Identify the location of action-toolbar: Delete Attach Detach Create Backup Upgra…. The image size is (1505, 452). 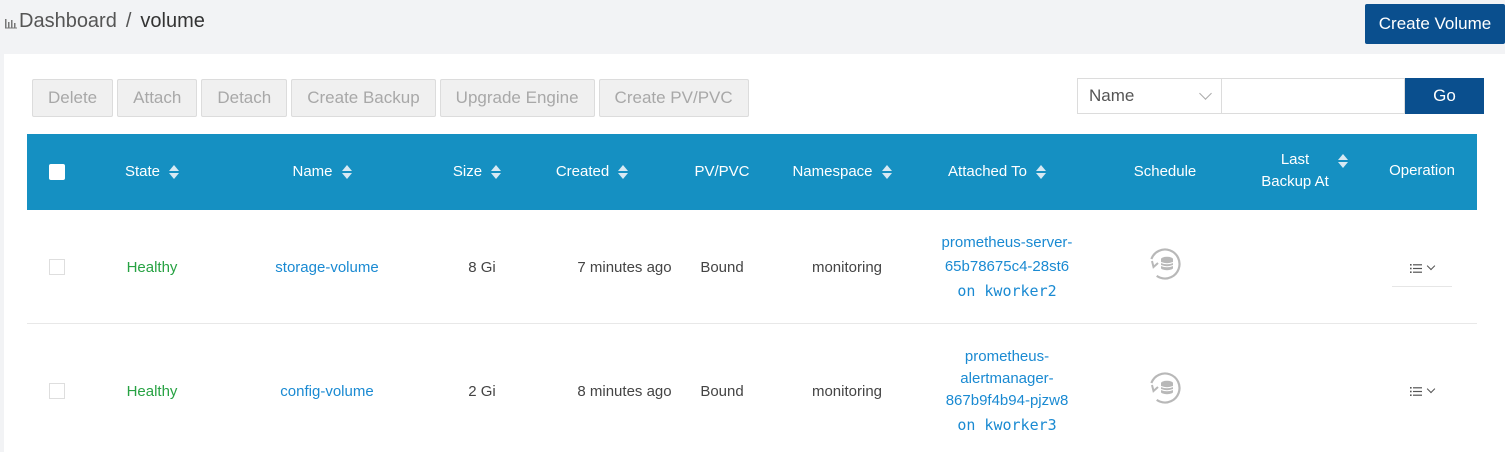
(392, 98).